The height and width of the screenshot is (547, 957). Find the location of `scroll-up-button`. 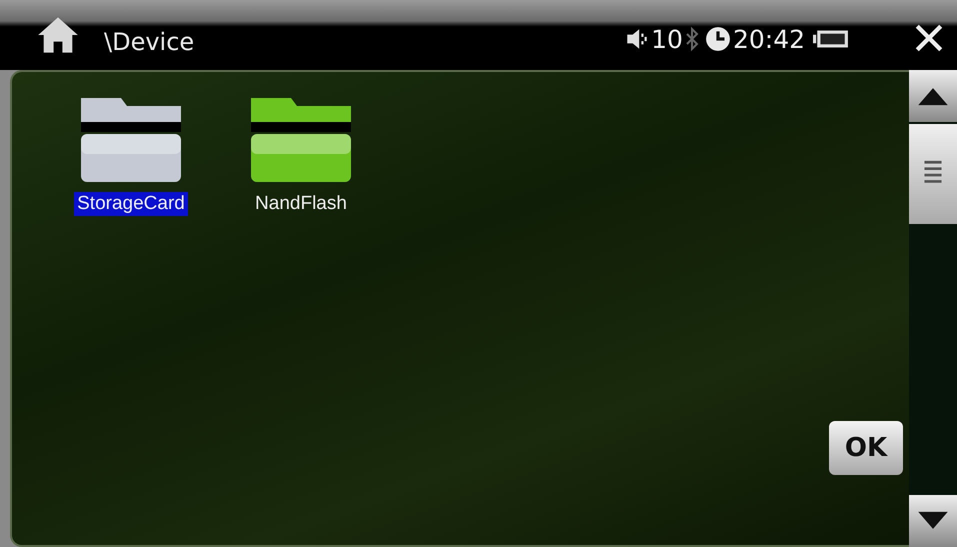

scroll-up-button is located at coordinates (933, 96).